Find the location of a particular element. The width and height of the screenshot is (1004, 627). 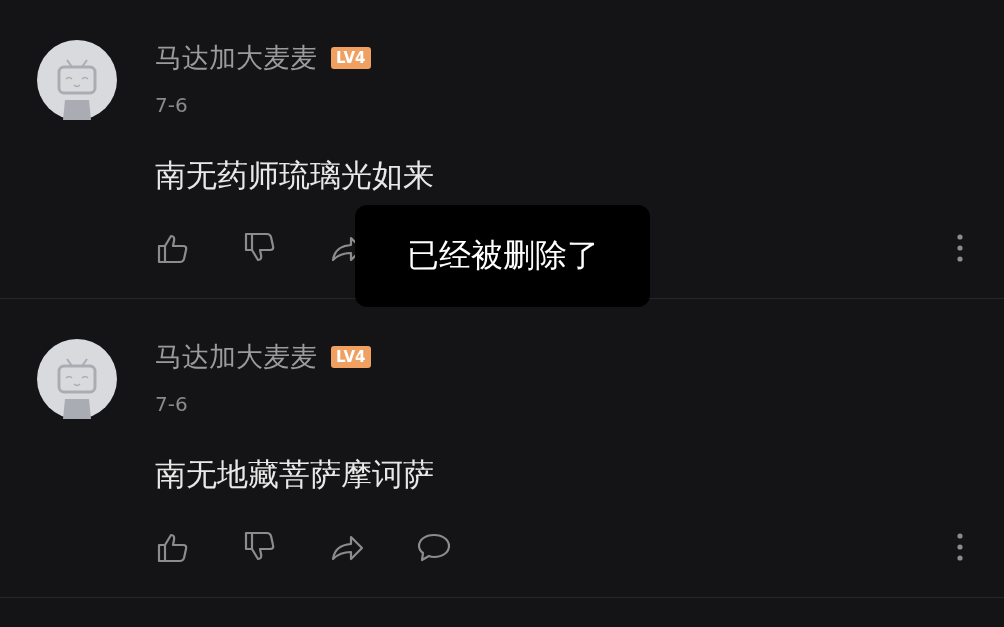

toast-message: 已经被删除了 is located at coordinates (502, 256).